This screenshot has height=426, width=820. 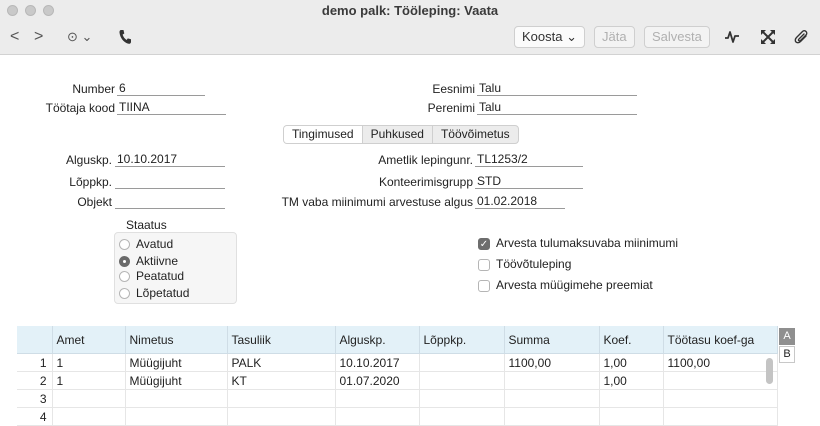 I want to click on row-number: 1, so click(x=35, y=362).